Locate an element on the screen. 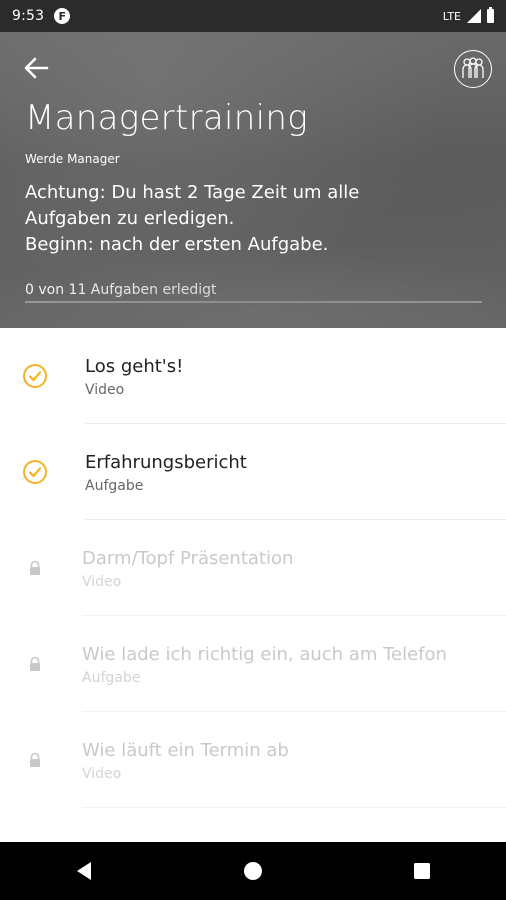 The height and width of the screenshot is (900, 506). task-item: Darm/Topf Präsentation Video is located at coordinates (253, 568).